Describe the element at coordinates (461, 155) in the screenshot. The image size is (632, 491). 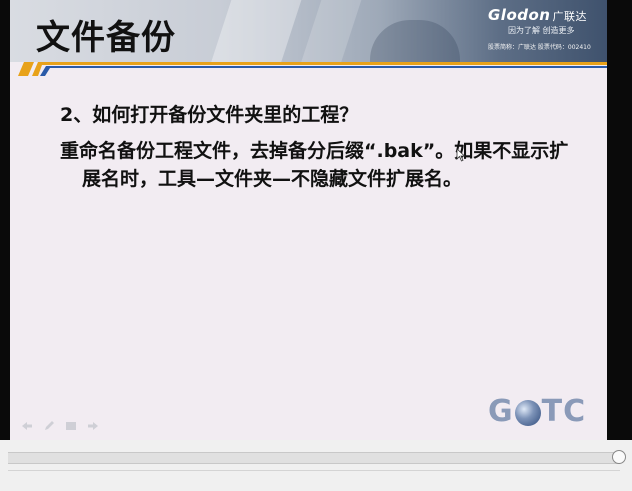
I see `mouse-cursor-icon` at that location.